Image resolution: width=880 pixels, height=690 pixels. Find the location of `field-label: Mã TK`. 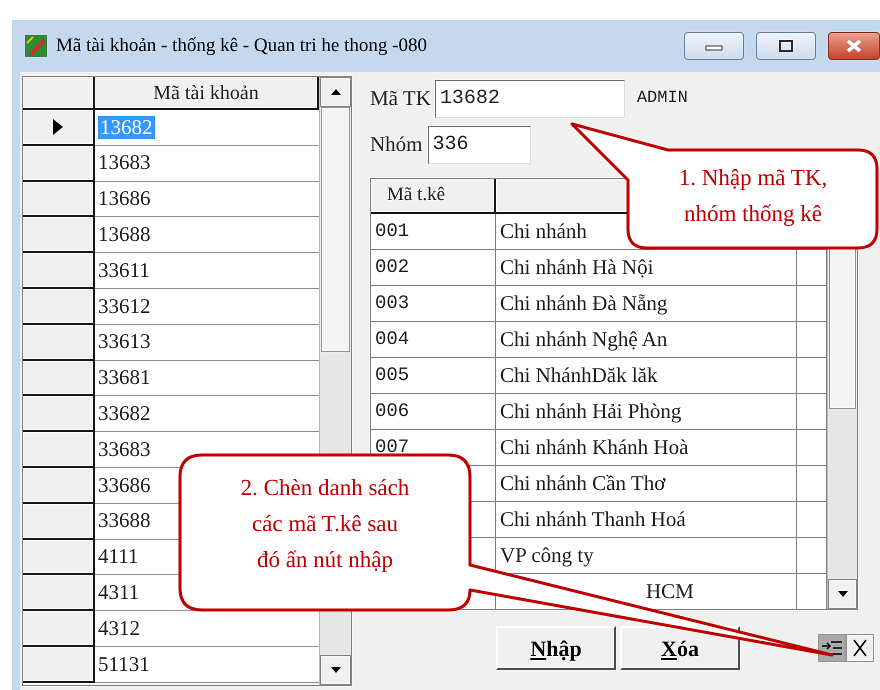

field-label: Mã TK is located at coordinates (400, 98).